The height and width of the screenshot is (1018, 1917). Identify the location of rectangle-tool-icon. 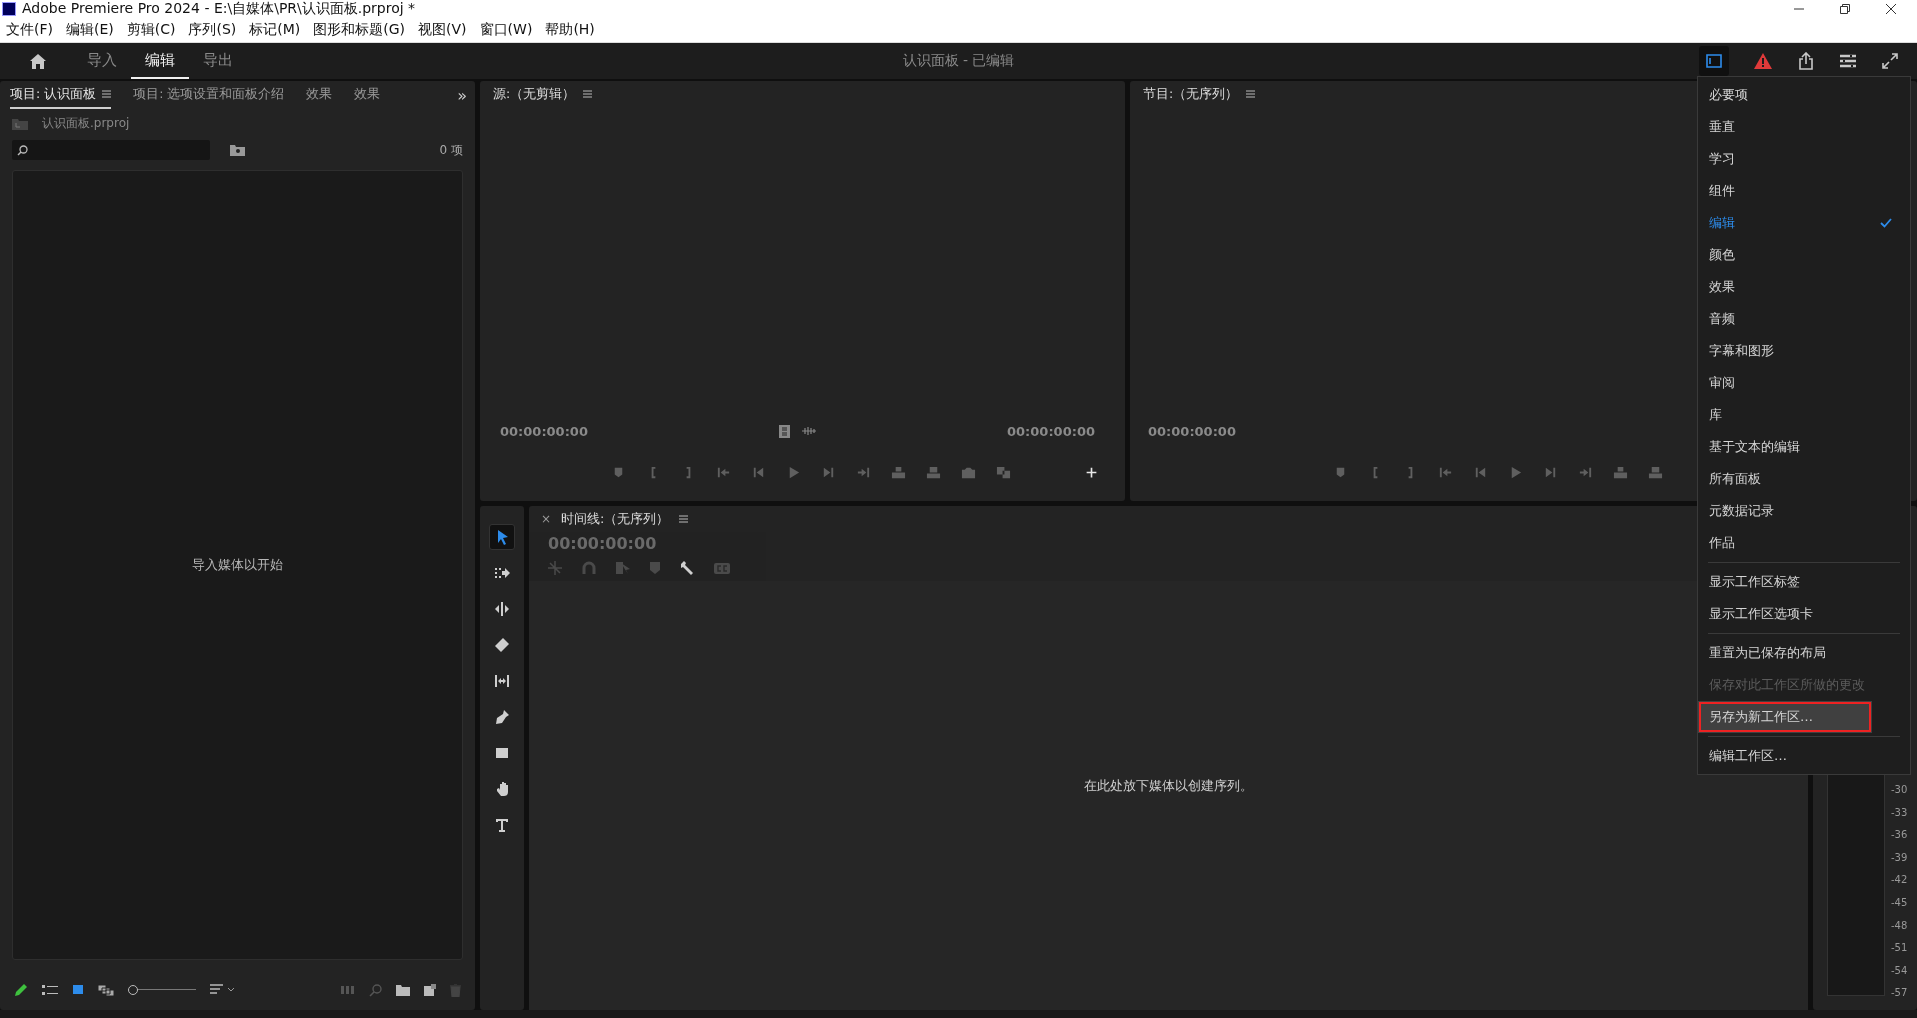
(502, 753).